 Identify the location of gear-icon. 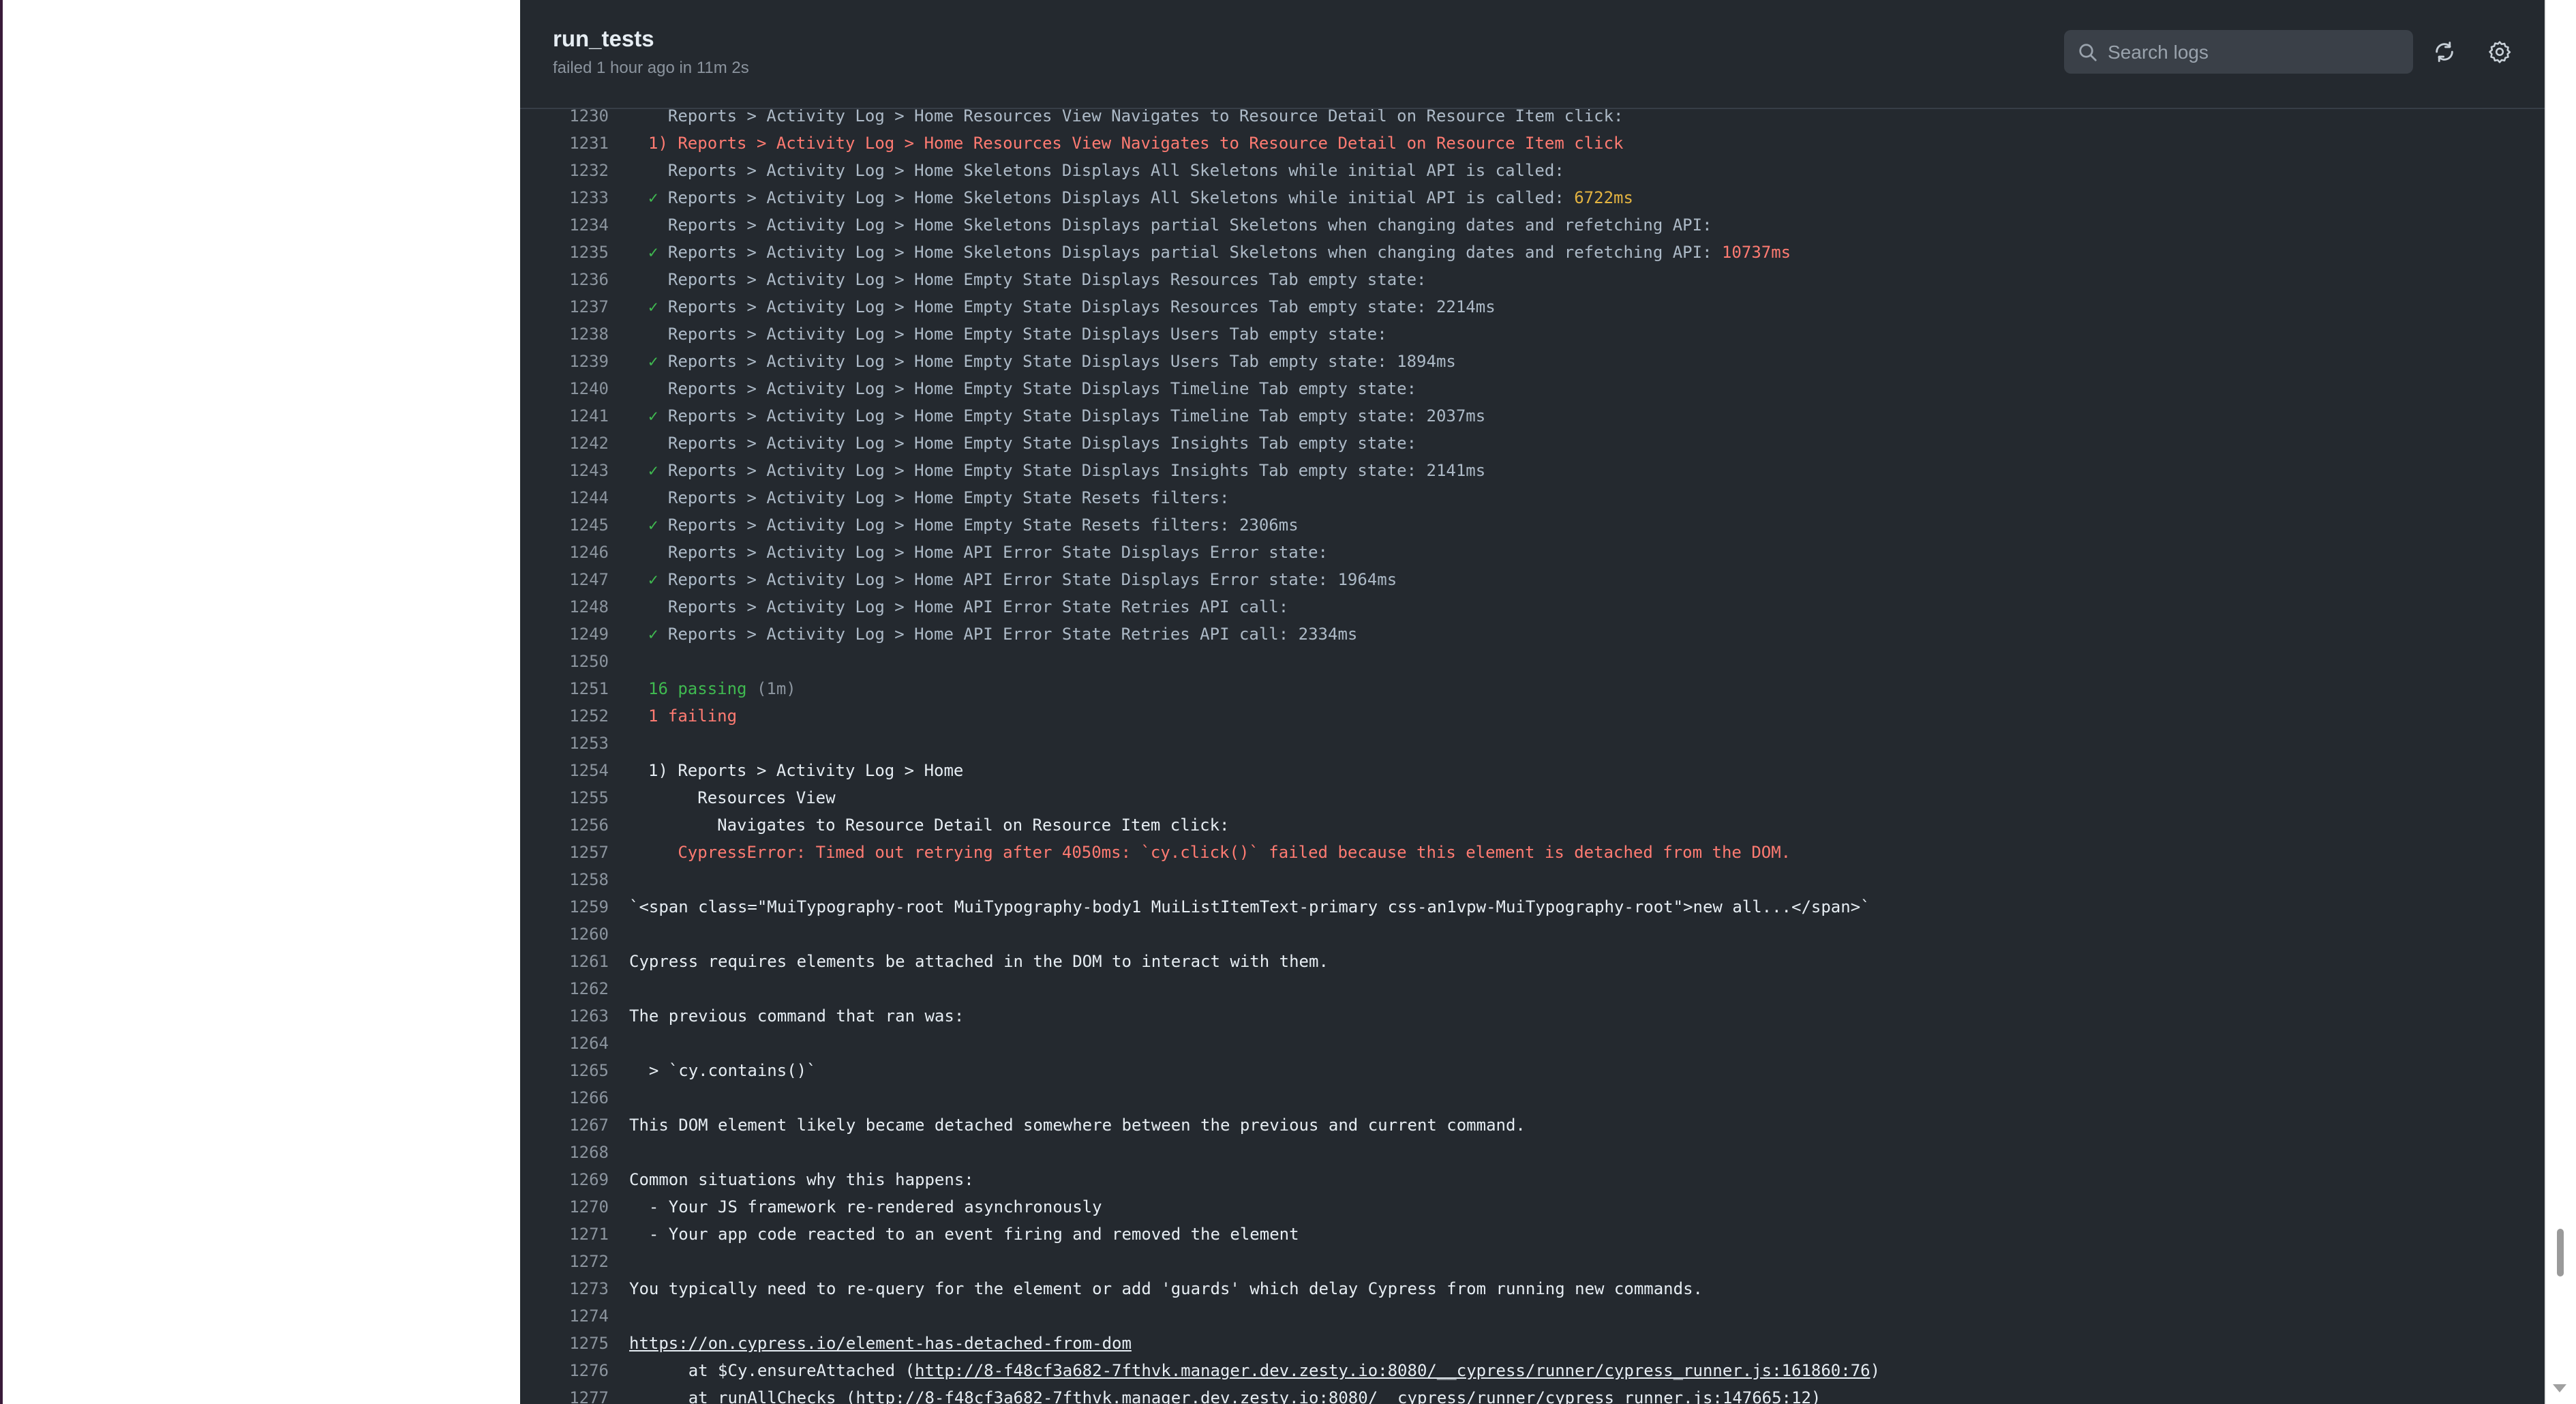
(2500, 52).